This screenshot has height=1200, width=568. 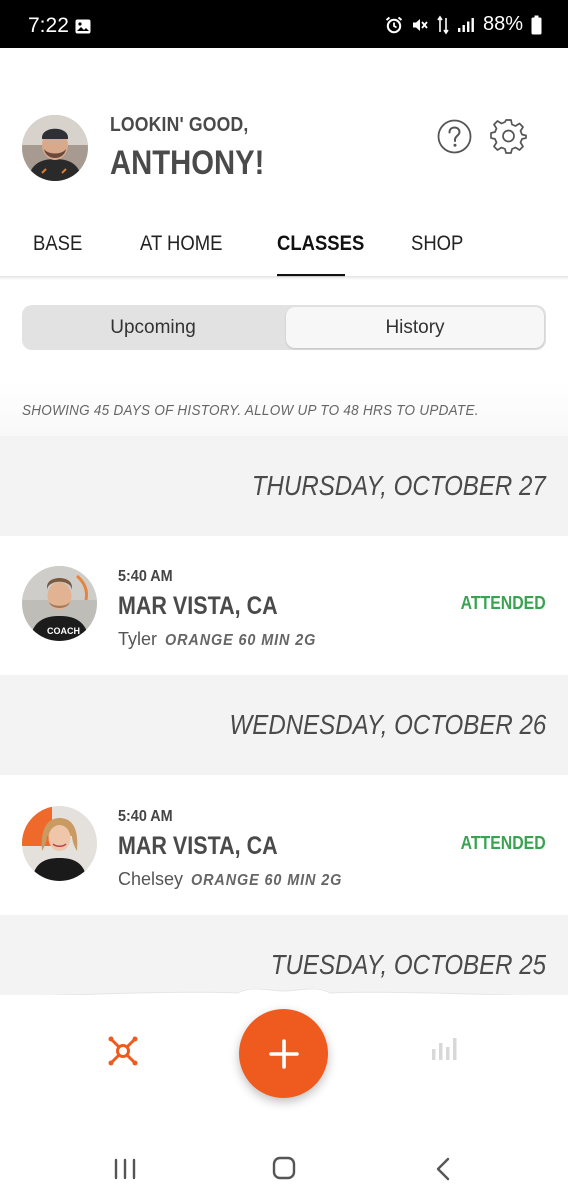 What do you see at coordinates (63, 631) in the screenshot?
I see `svg-text: COACH` at bounding box center [63, 631].